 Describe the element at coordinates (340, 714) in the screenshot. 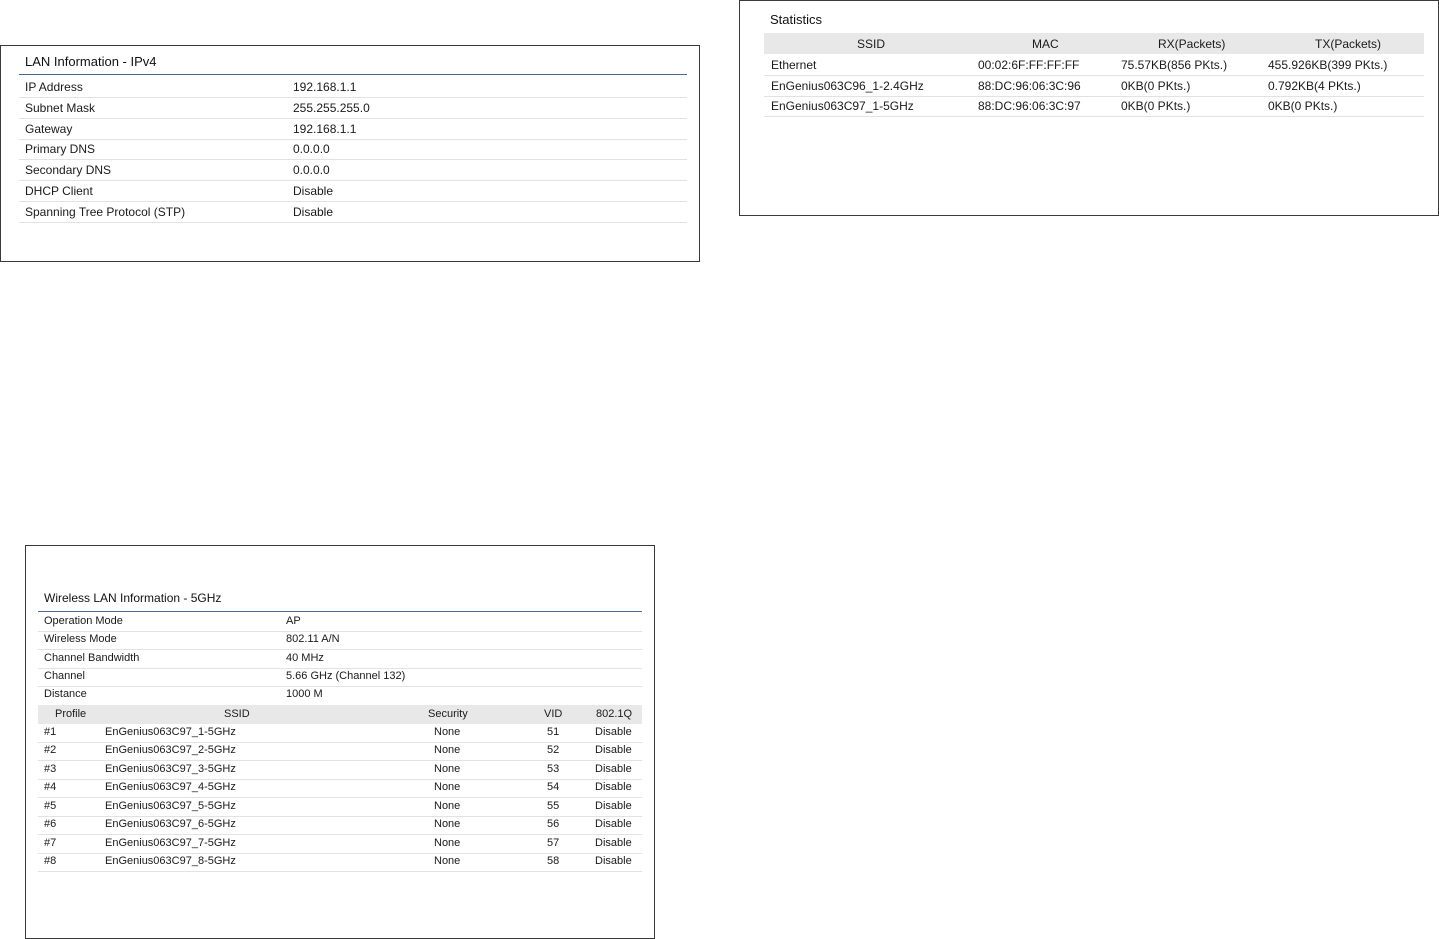

I see `profile-table-header: Profile SSID Security VID 802.1Q` at that location.